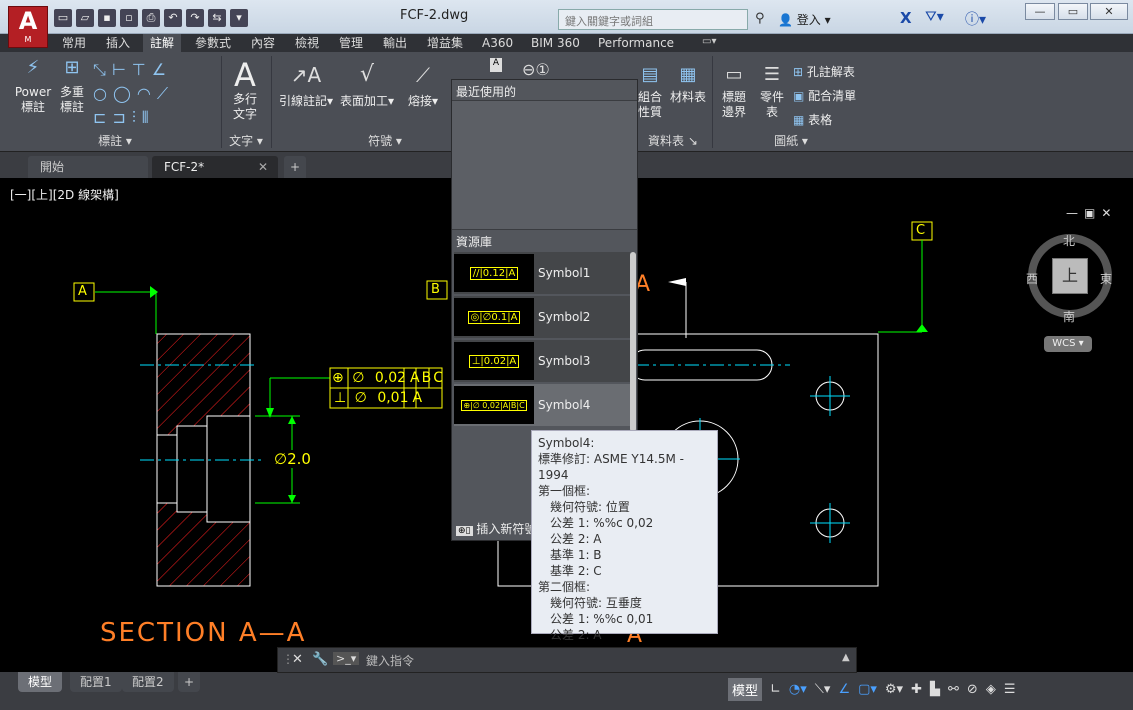 The height and width of the screenshot is (710, 1133). I want to click on exchange-icon: X, so click(906, 18).